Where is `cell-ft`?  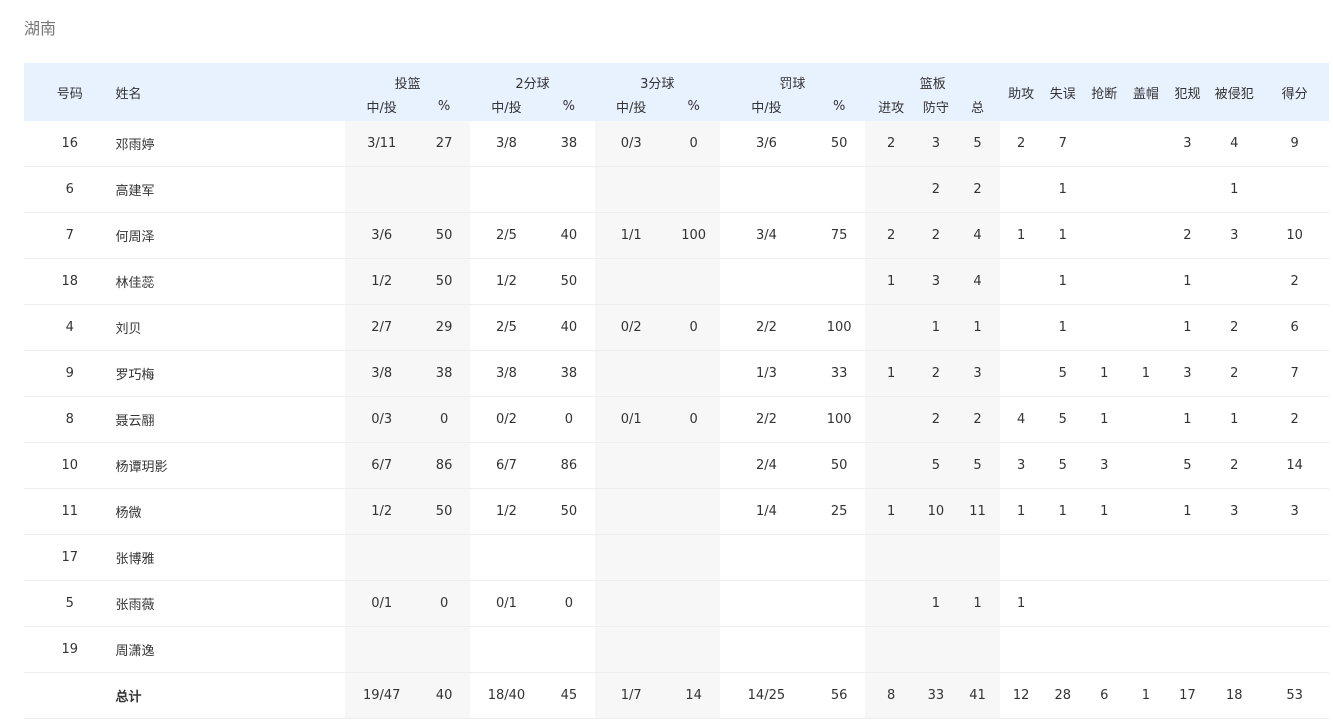 cell-ft is located at coordinates (766, 557).